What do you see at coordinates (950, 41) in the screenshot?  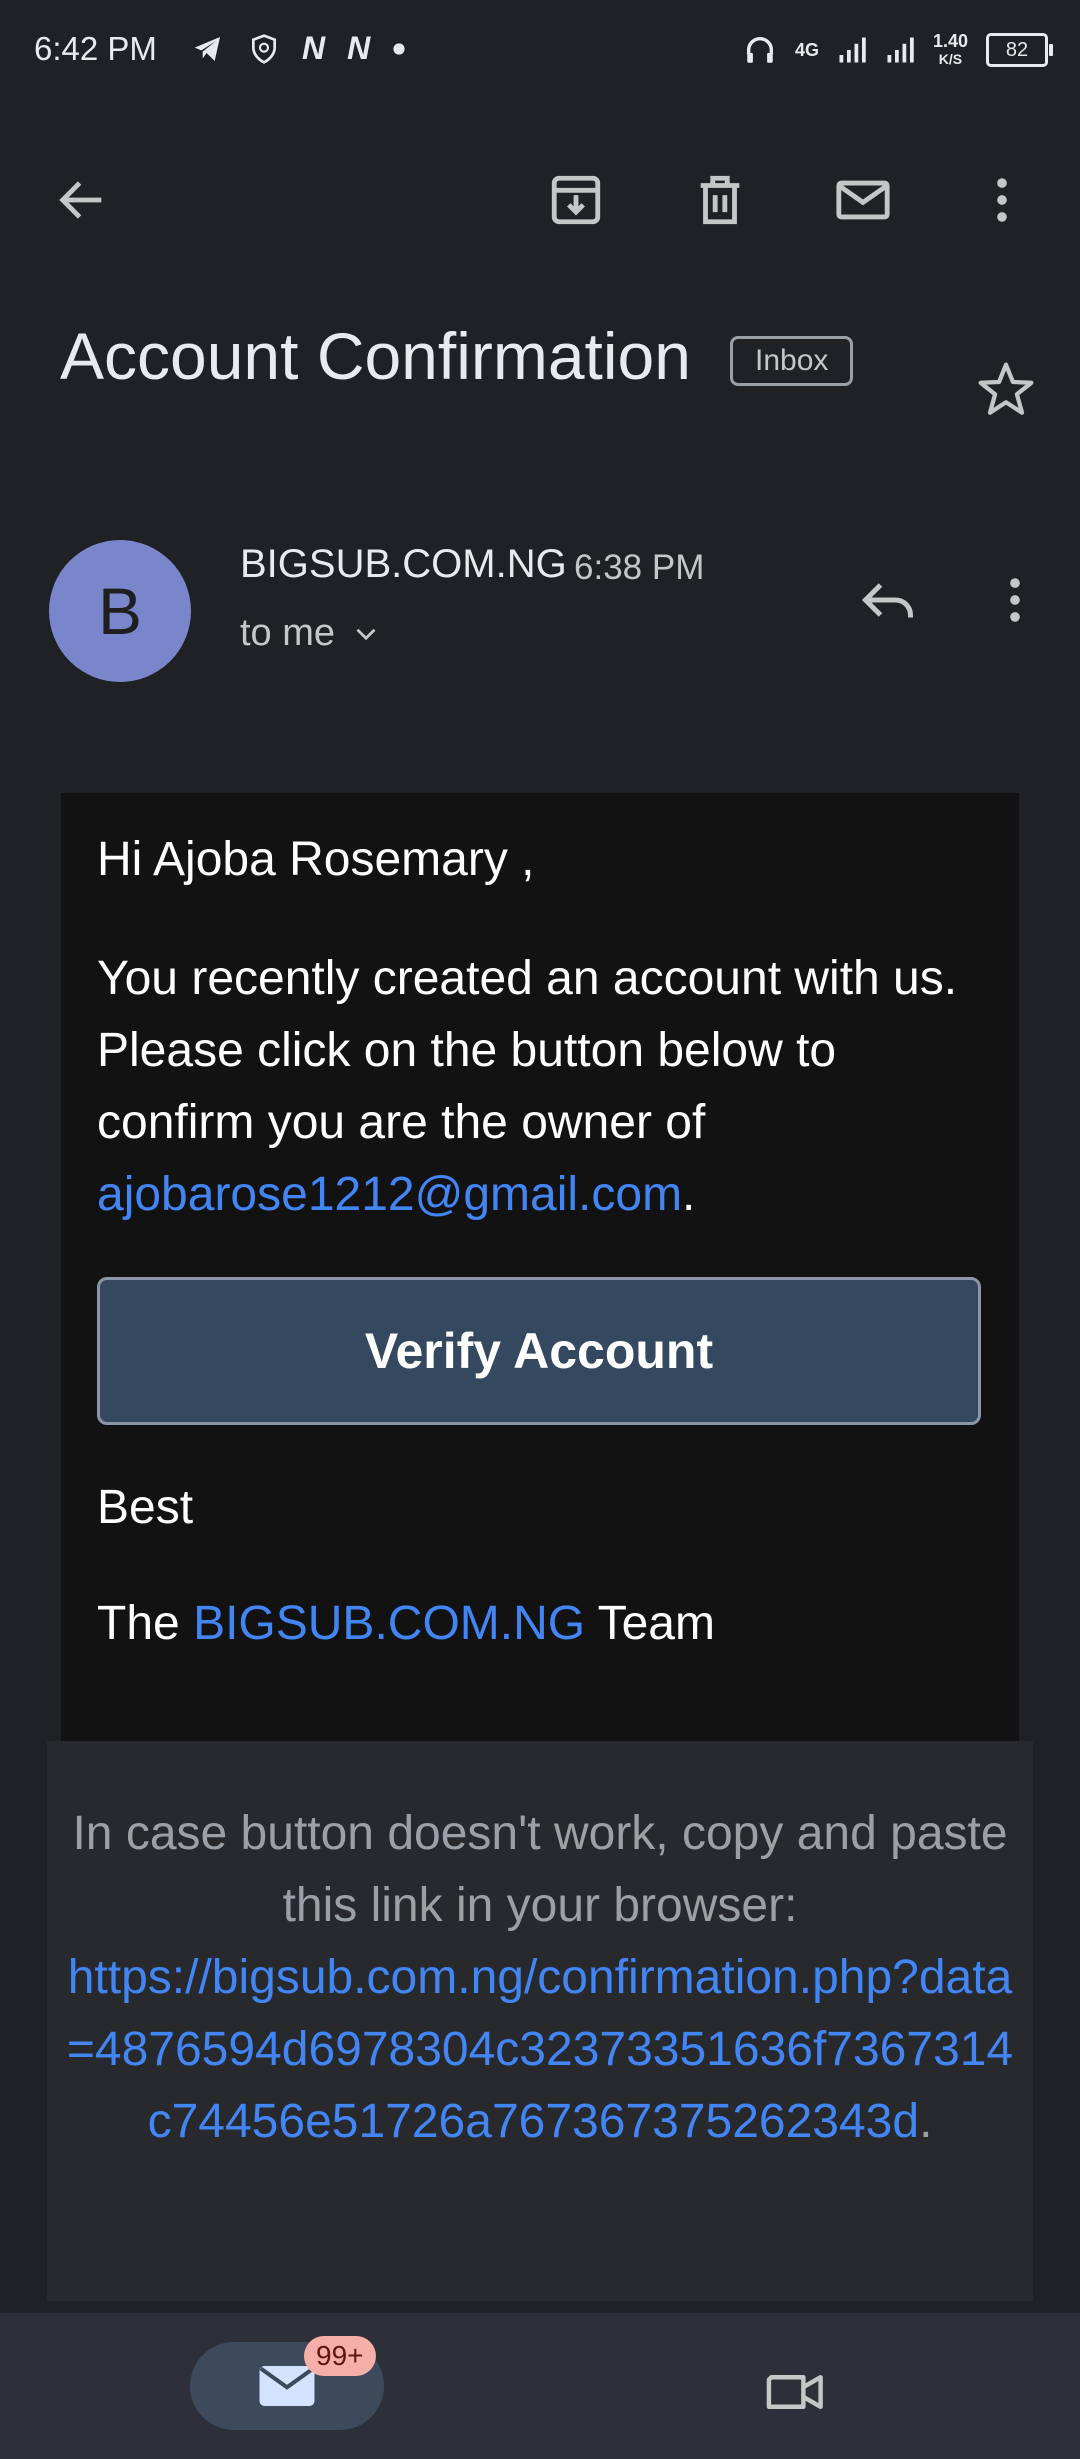 I see `speed-value: 1.40` at bounding box center [950, 41].